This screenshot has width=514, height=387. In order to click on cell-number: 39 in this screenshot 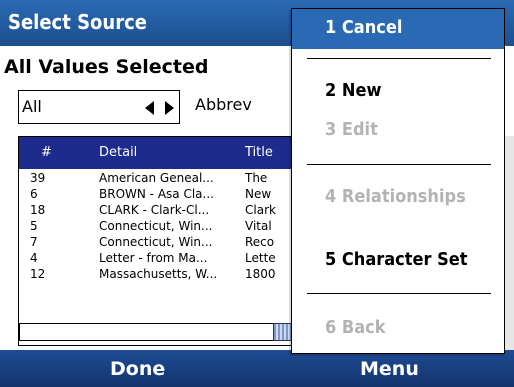, I will do `click(38, 178)`.